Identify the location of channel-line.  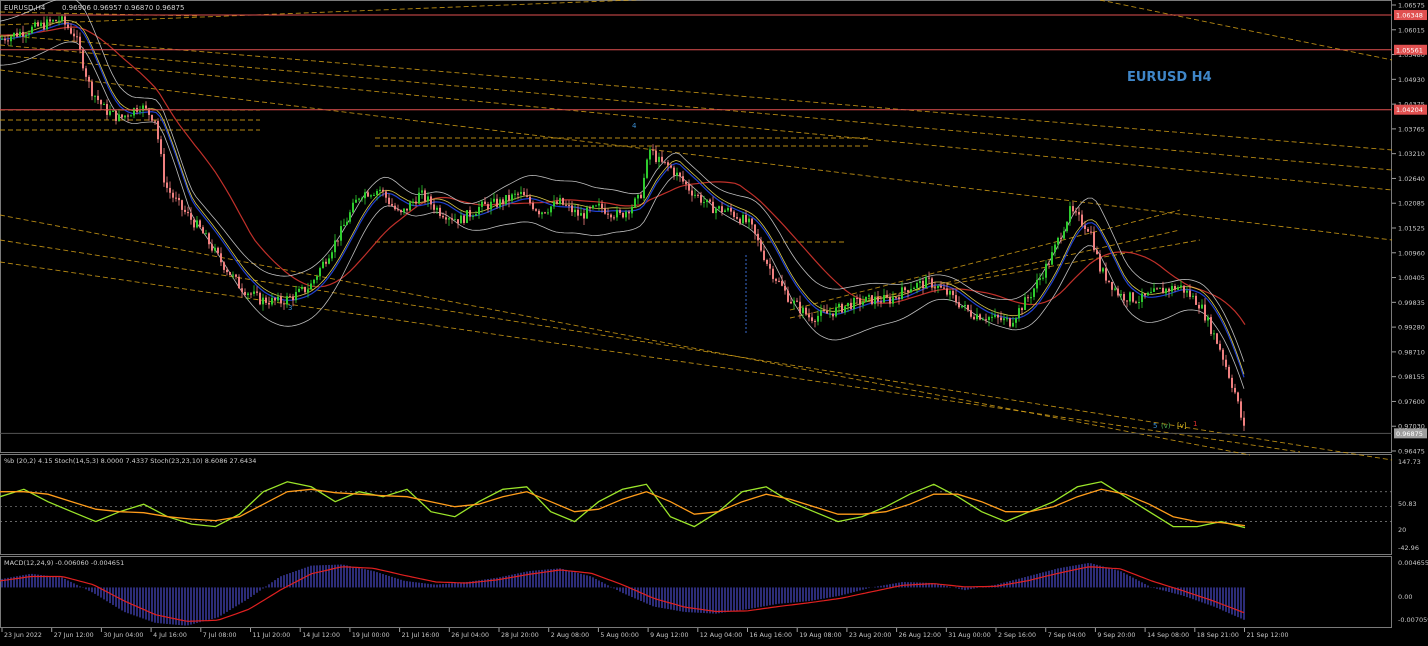
(1246, 30).